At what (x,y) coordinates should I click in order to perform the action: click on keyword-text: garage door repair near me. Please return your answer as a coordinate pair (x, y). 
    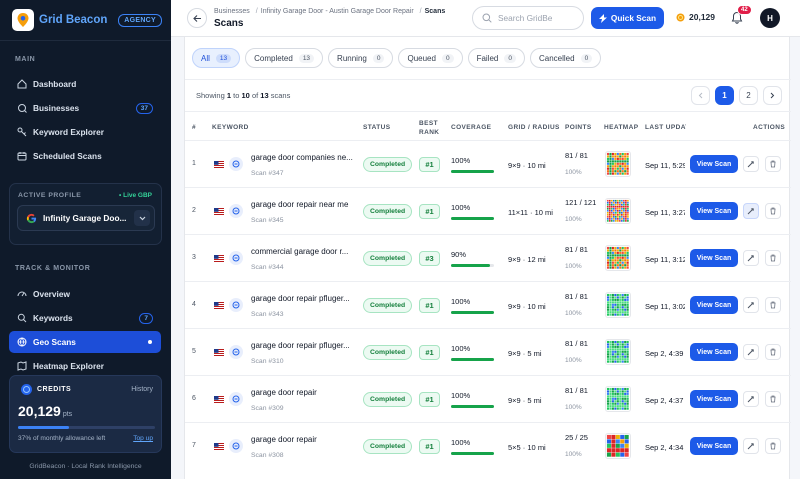
    Looking at the image, I should click on (299, 204).